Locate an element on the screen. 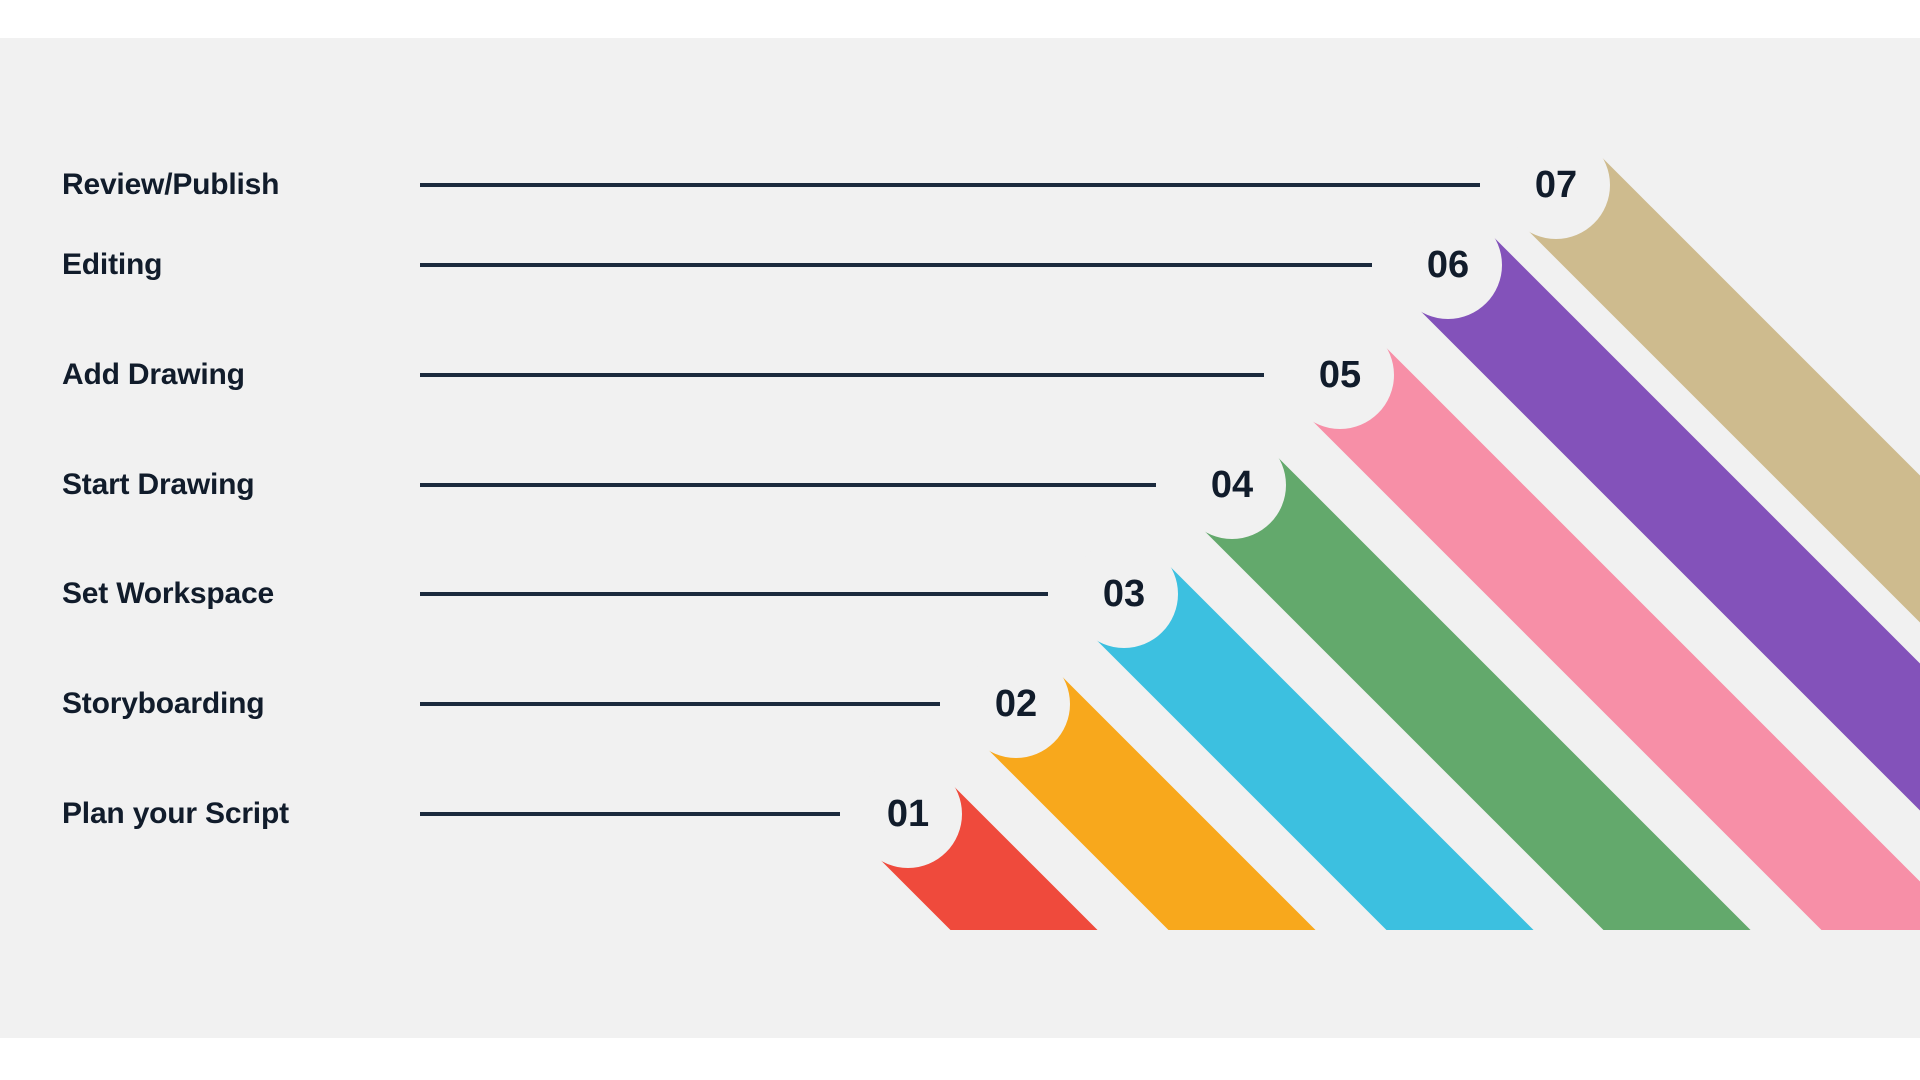 The height and width of the screenshot is (1080, 1920). step-label-01: Plan your Script is located at coordinates (175, 813).